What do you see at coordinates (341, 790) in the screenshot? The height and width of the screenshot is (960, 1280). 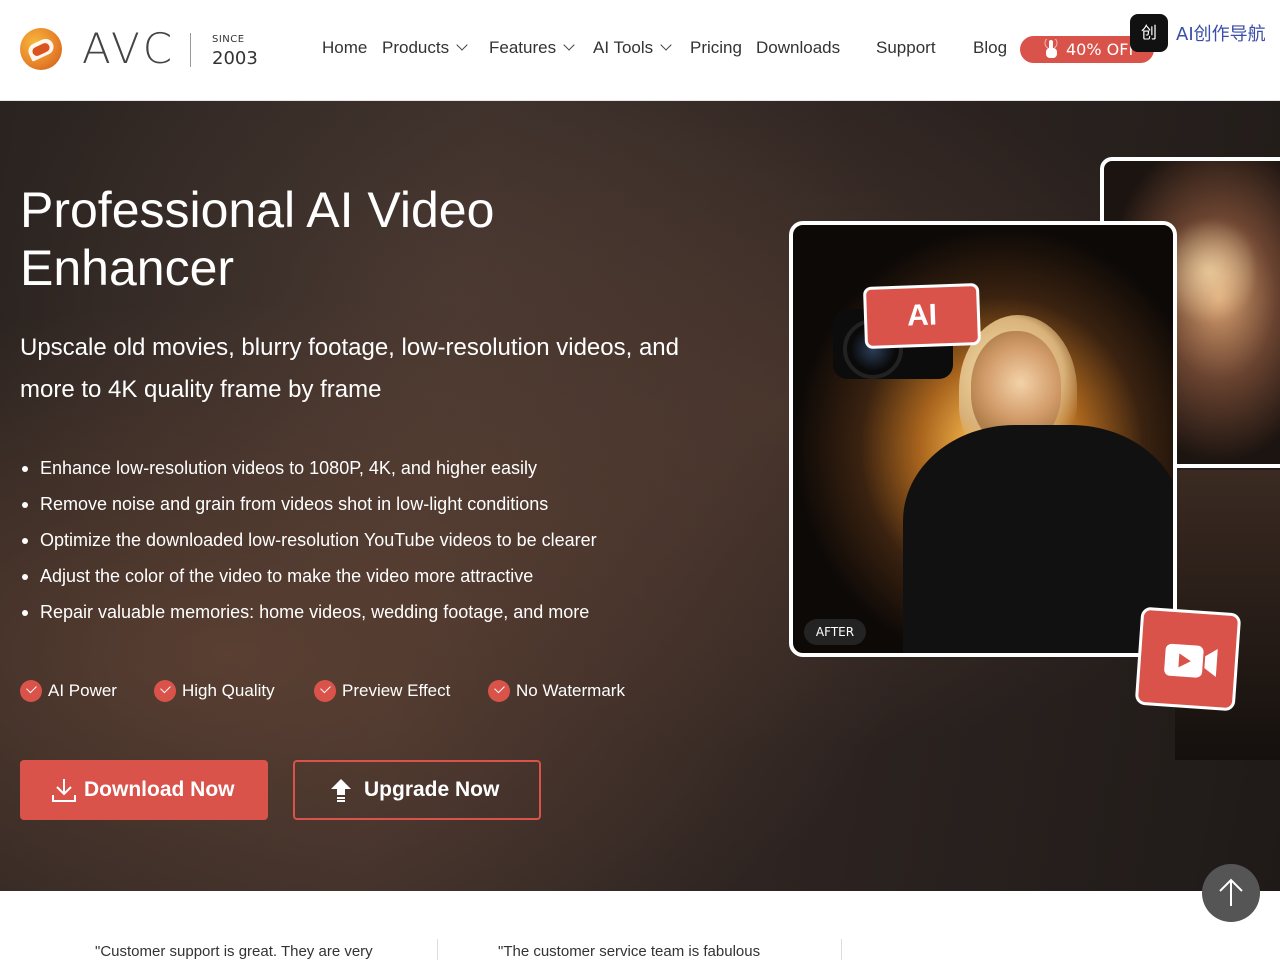 I see `upgrade-icon` at bounding box center [341, 790].